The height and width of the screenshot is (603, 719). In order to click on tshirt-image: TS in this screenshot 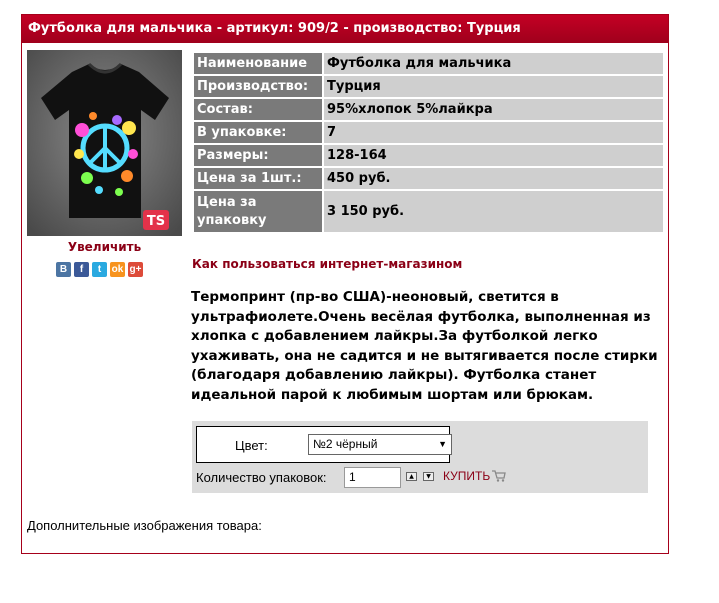, I will do `click(104, 143)`.